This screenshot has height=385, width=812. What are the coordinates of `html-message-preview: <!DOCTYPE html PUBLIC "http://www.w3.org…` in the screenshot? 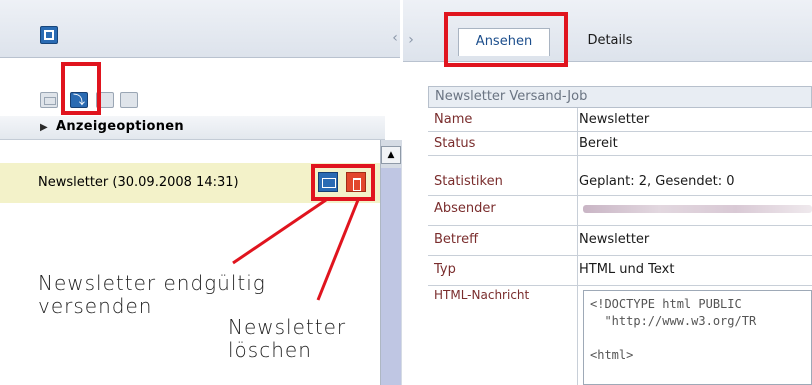 It's located at (697, 337).